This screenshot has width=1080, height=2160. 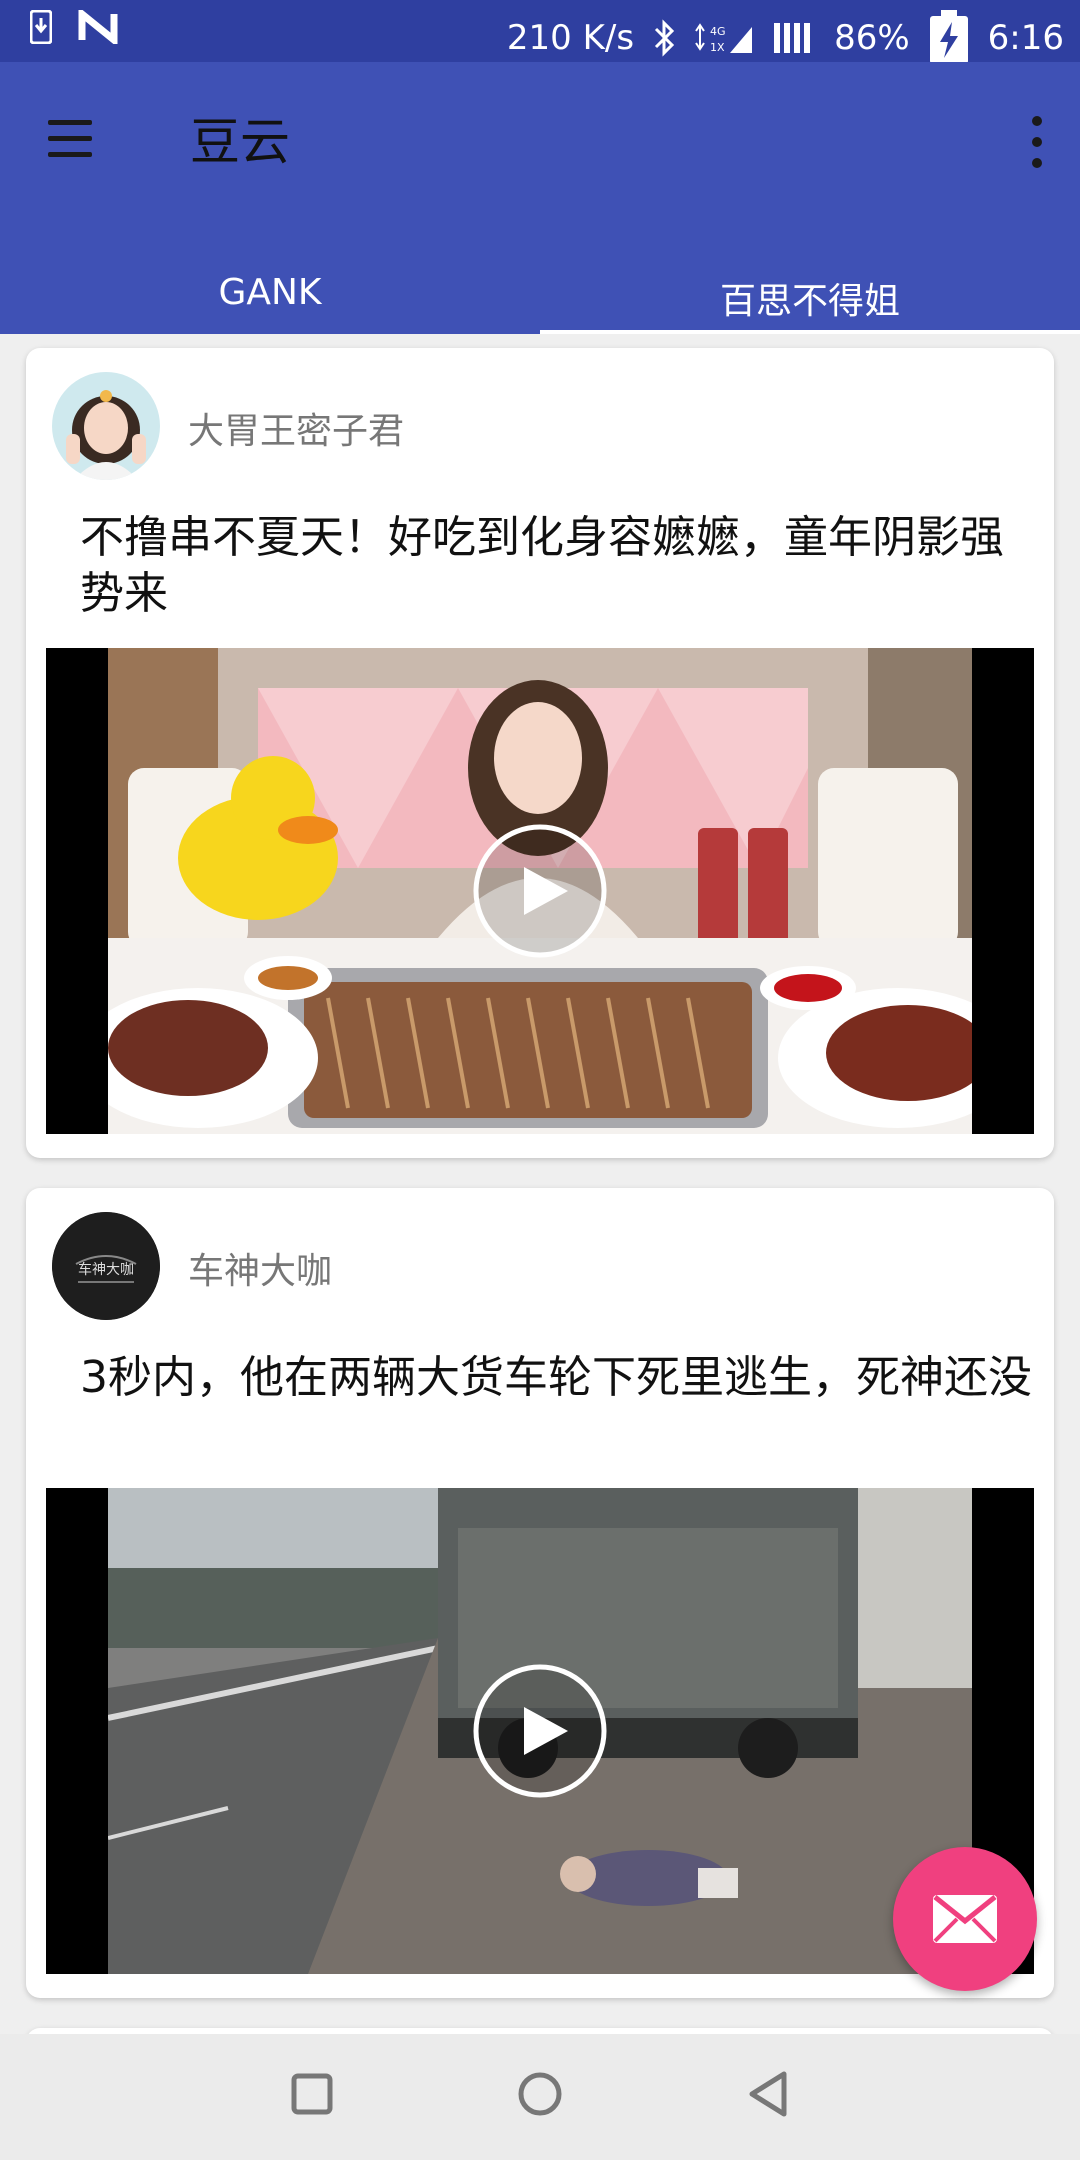 I want to click on battery-charging-icon, so click(x=948, y=37).